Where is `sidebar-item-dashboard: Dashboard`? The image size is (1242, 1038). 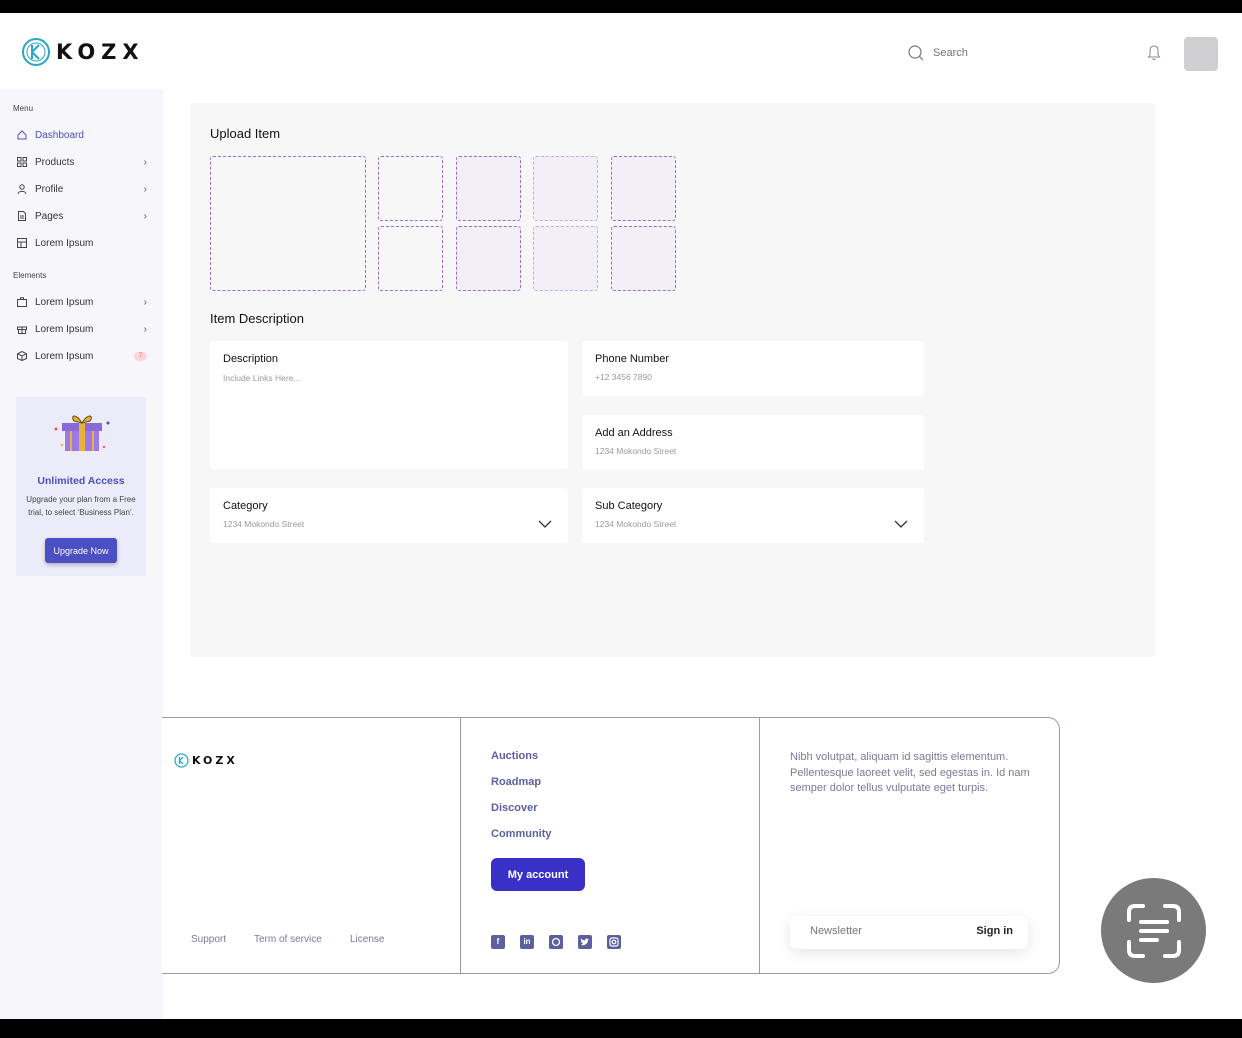
sidebar-item-dashboard: Dashboard is located at coordinates (81, 135).